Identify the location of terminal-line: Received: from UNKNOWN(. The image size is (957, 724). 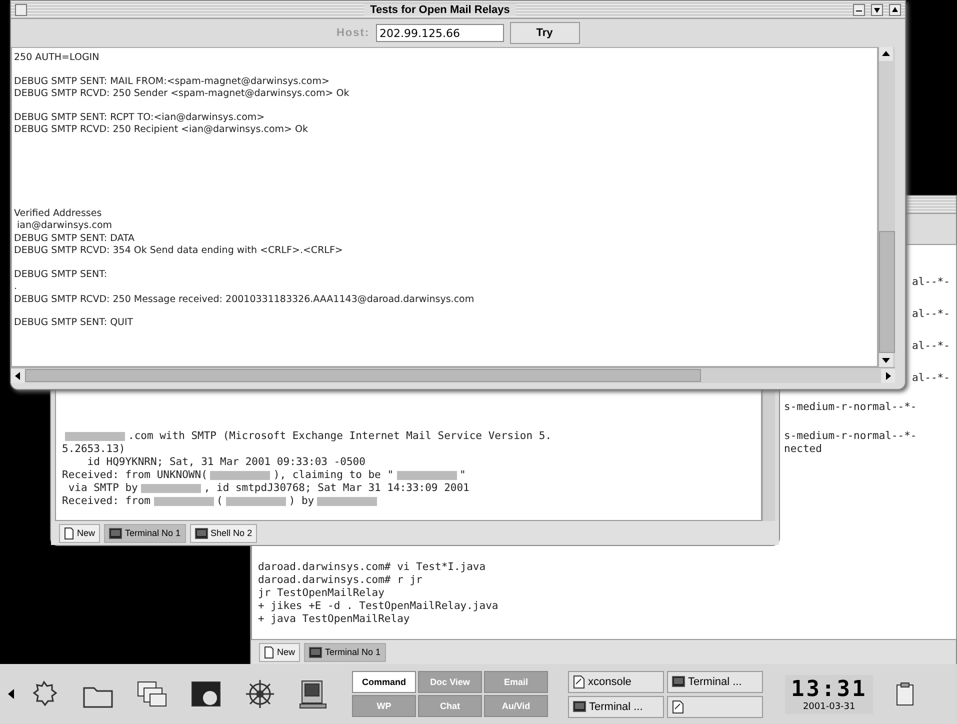
(135, 475).